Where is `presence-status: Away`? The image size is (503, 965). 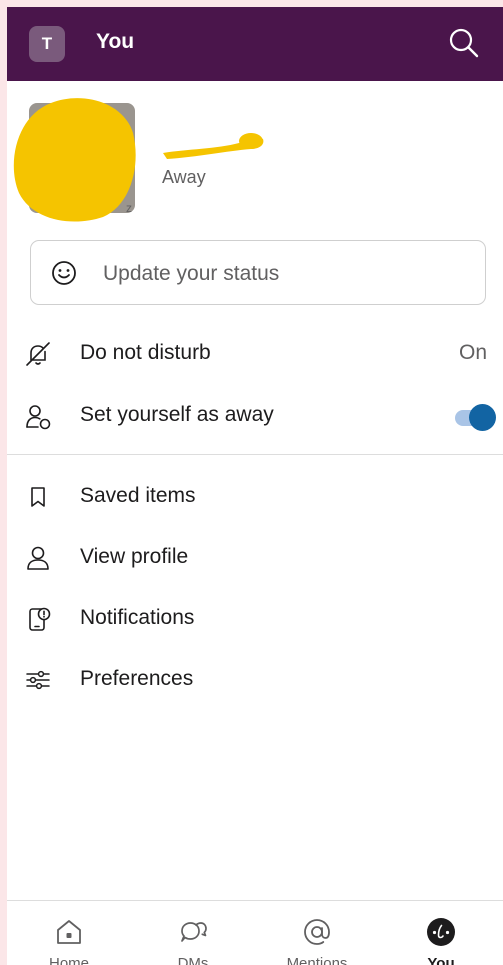
presence-status: Away is located at coordinates (184, 177).